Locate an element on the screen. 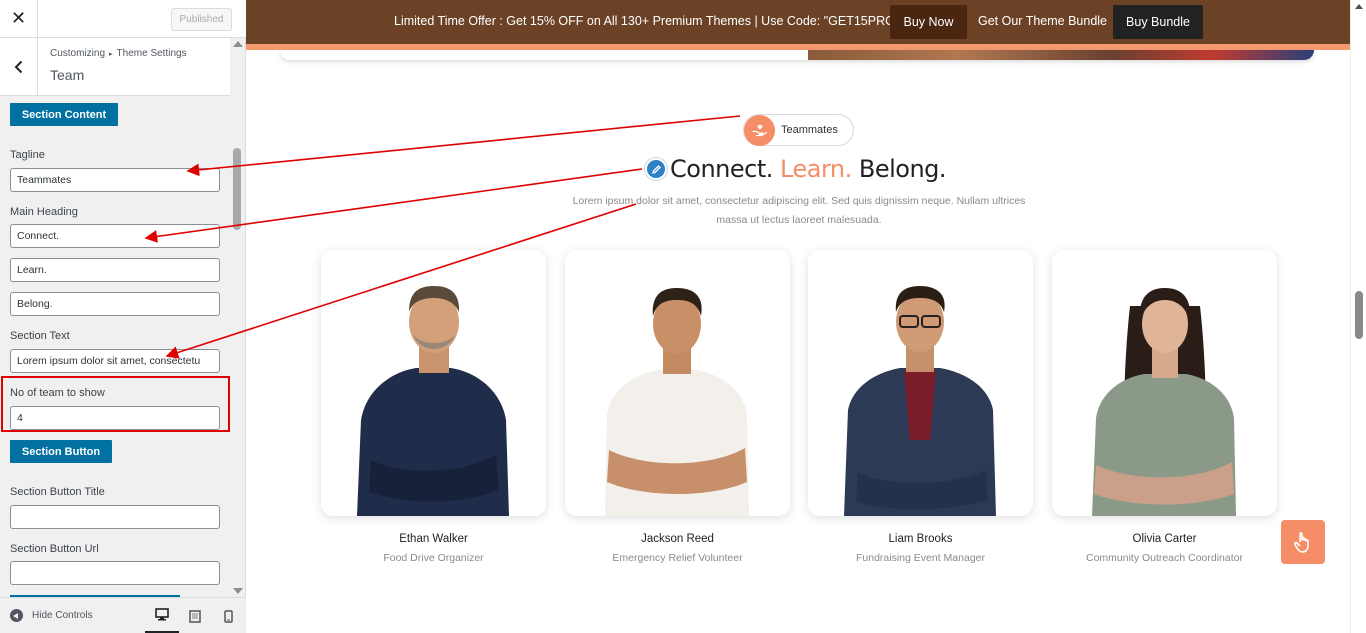  member-name: Liam Brooks is located at coordinates (920, 539).